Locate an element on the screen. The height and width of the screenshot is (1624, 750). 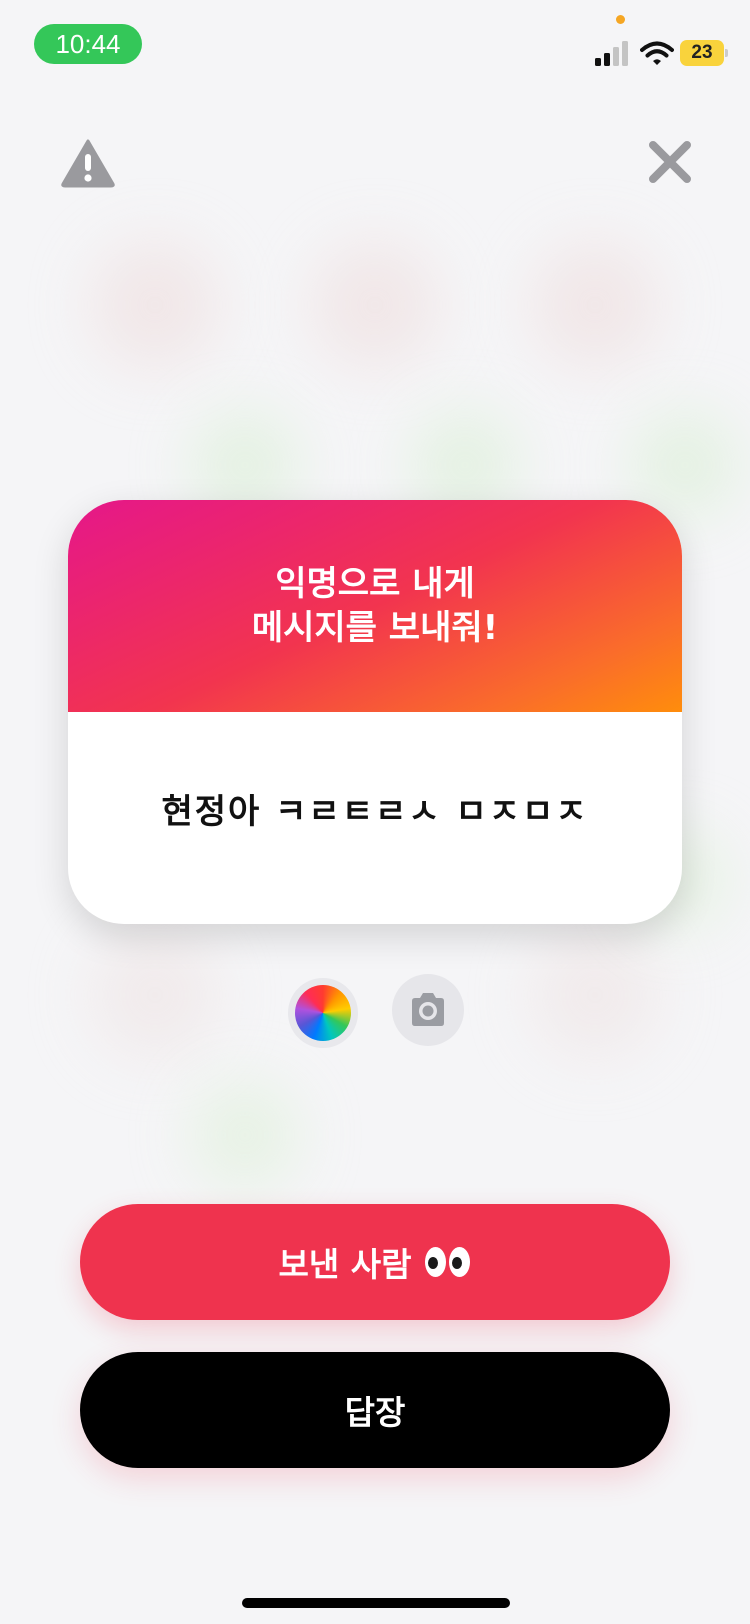
color-wheel-icon is located at coordinates (323, 1013).